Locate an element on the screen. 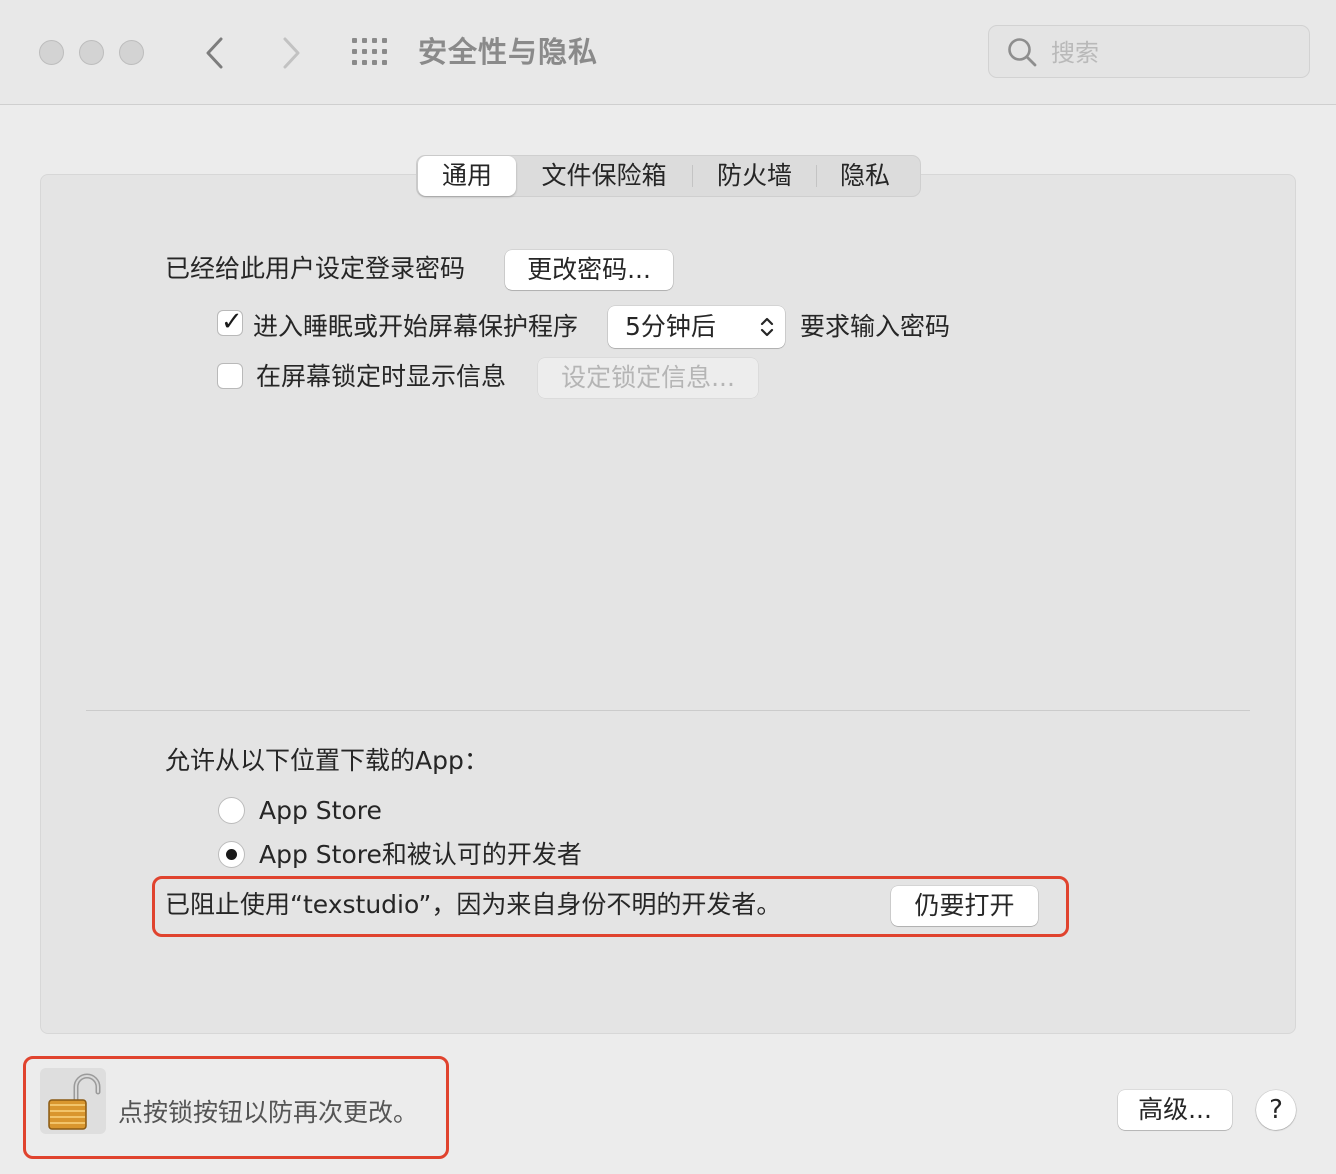  blocked-notice-highlight is located at coordinates (610, 906).